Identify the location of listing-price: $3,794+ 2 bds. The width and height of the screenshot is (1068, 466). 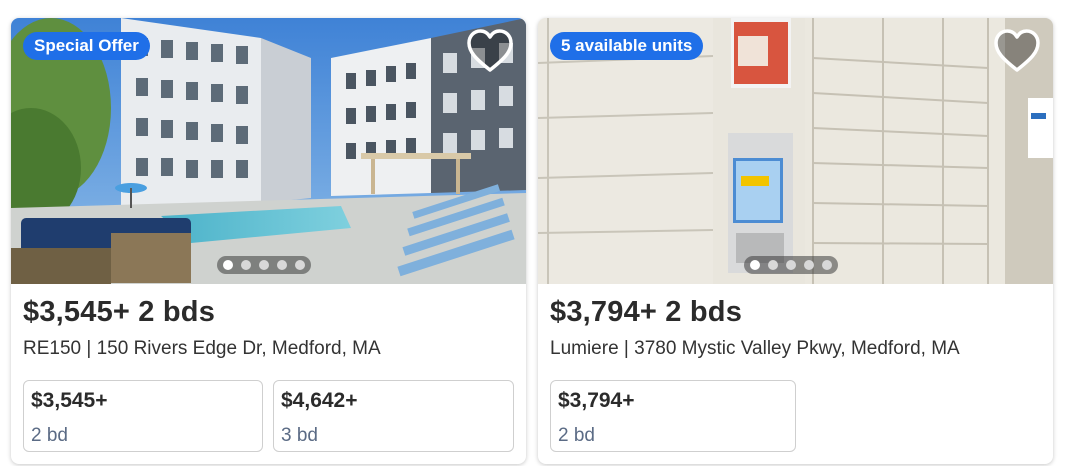
(646, 312).